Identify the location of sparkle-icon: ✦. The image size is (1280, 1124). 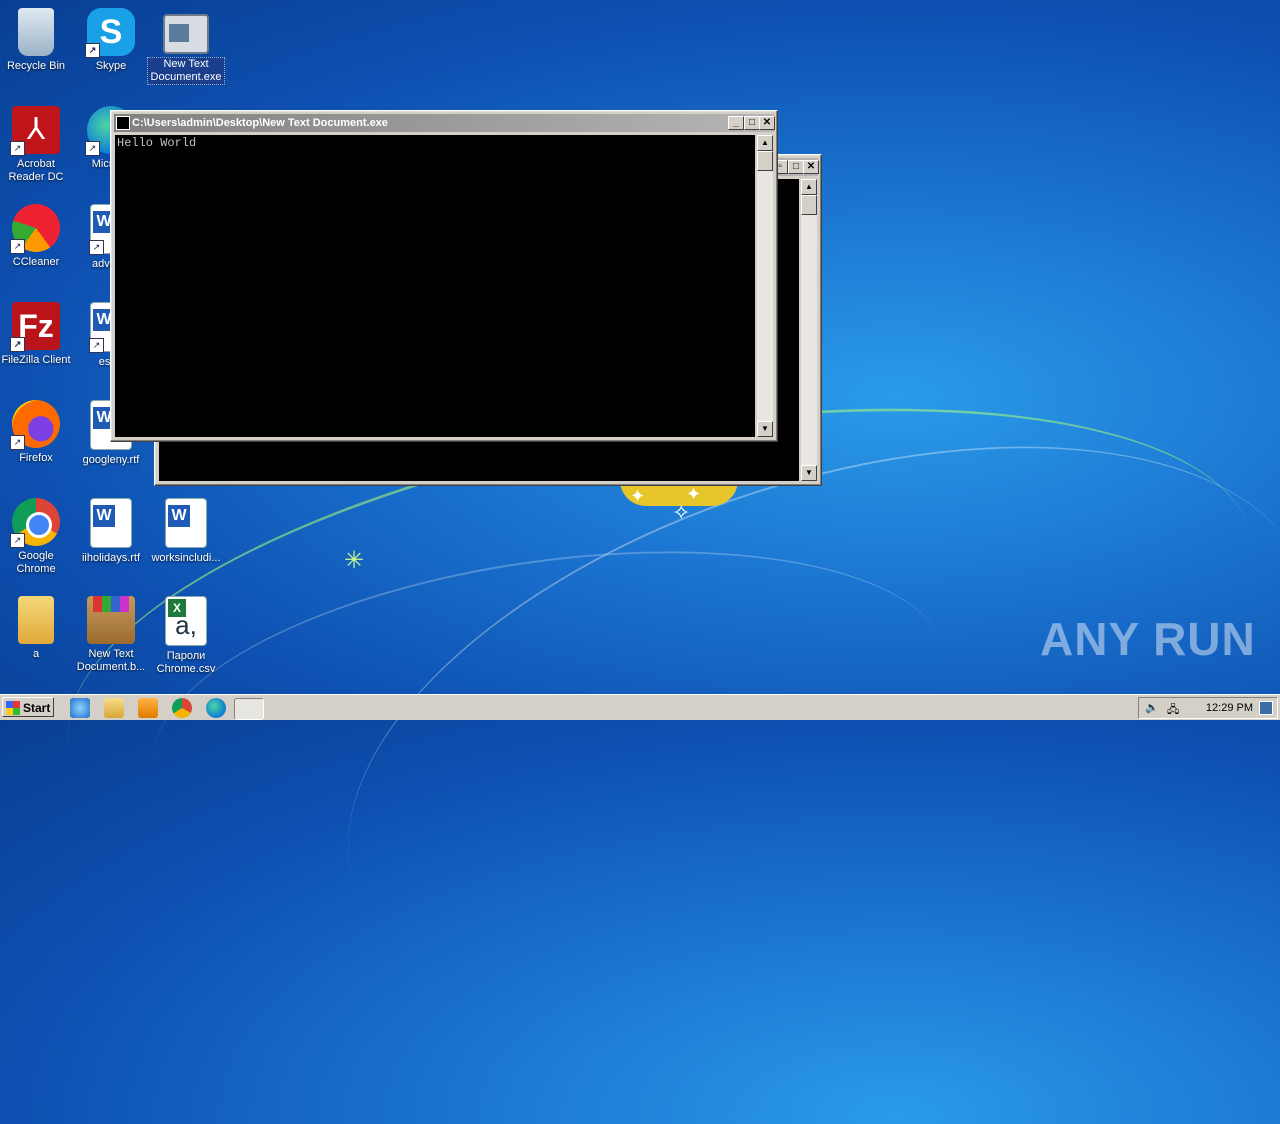
(638, 496).